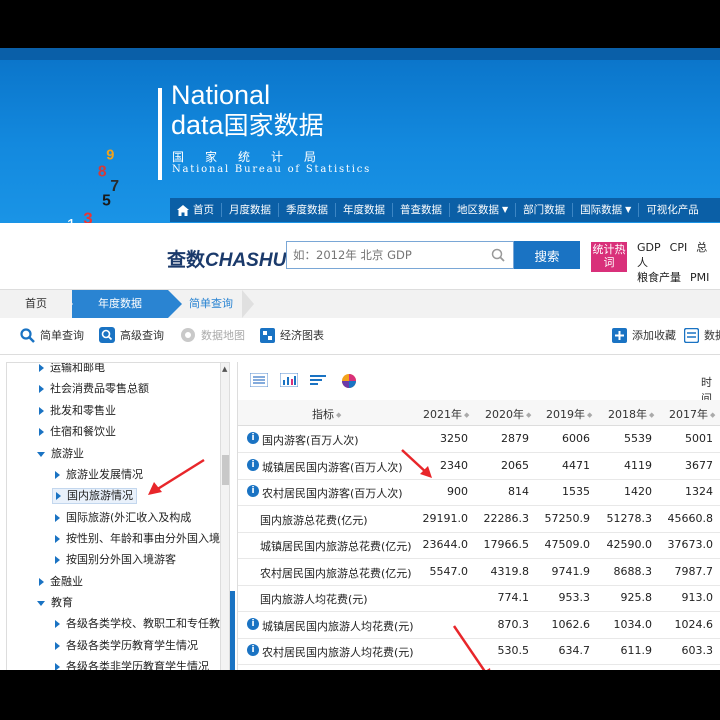 Image resolution: width=720 pixels, height=720 pixels. I want to click on header-year-2018: 2018年 ◆, so click(631, 414).